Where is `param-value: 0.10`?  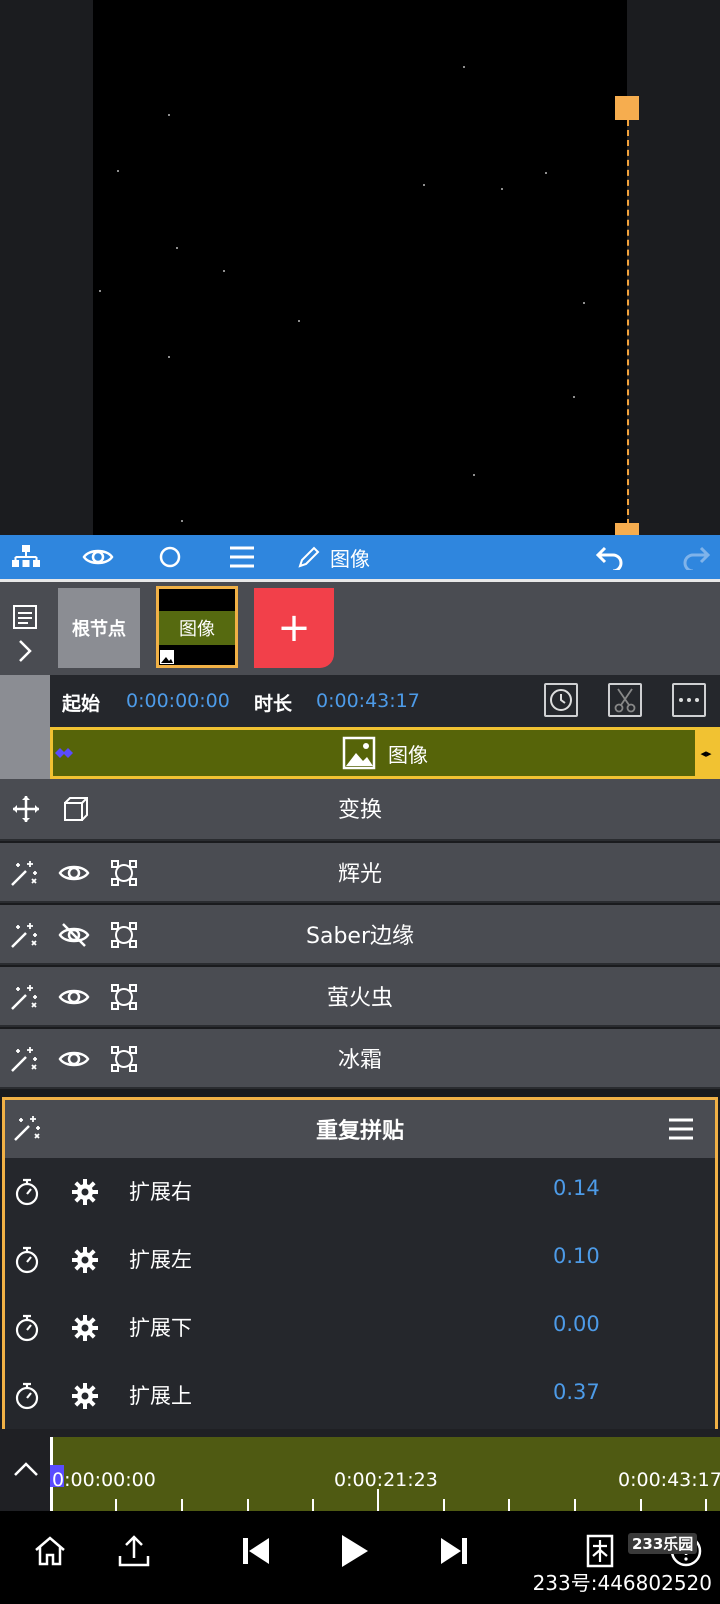
param-value: 0.10 is located at coordinates (576, 1256).